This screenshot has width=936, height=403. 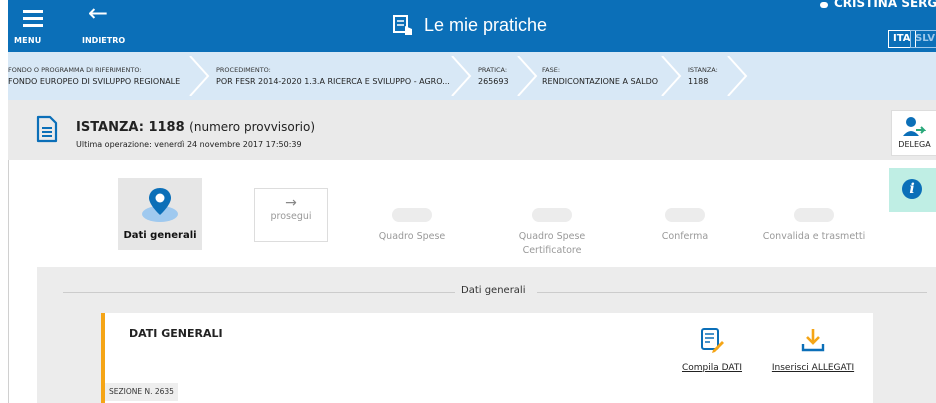 I want to click on breadcrumb-instance-key: ISTANZA:, so click(x=703, y=70).